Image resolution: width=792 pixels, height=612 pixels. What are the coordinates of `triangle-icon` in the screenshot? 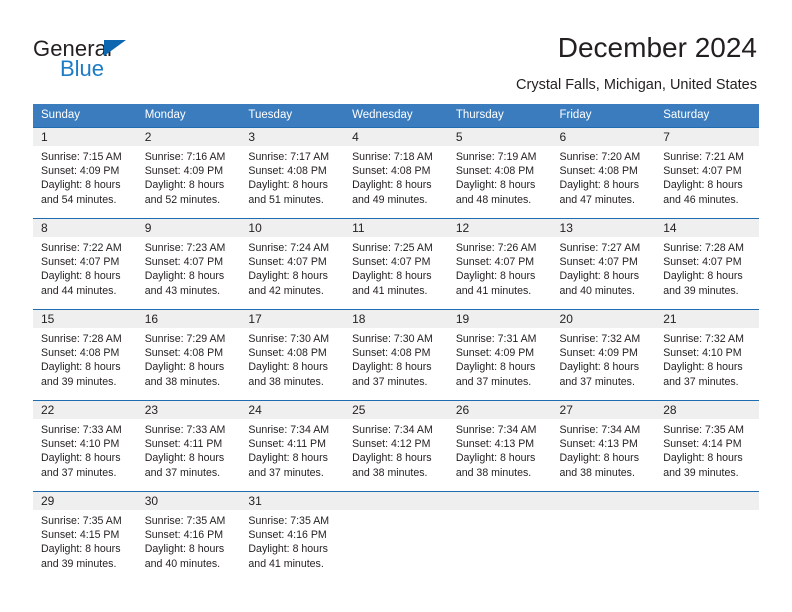 It's located at (115, 48).